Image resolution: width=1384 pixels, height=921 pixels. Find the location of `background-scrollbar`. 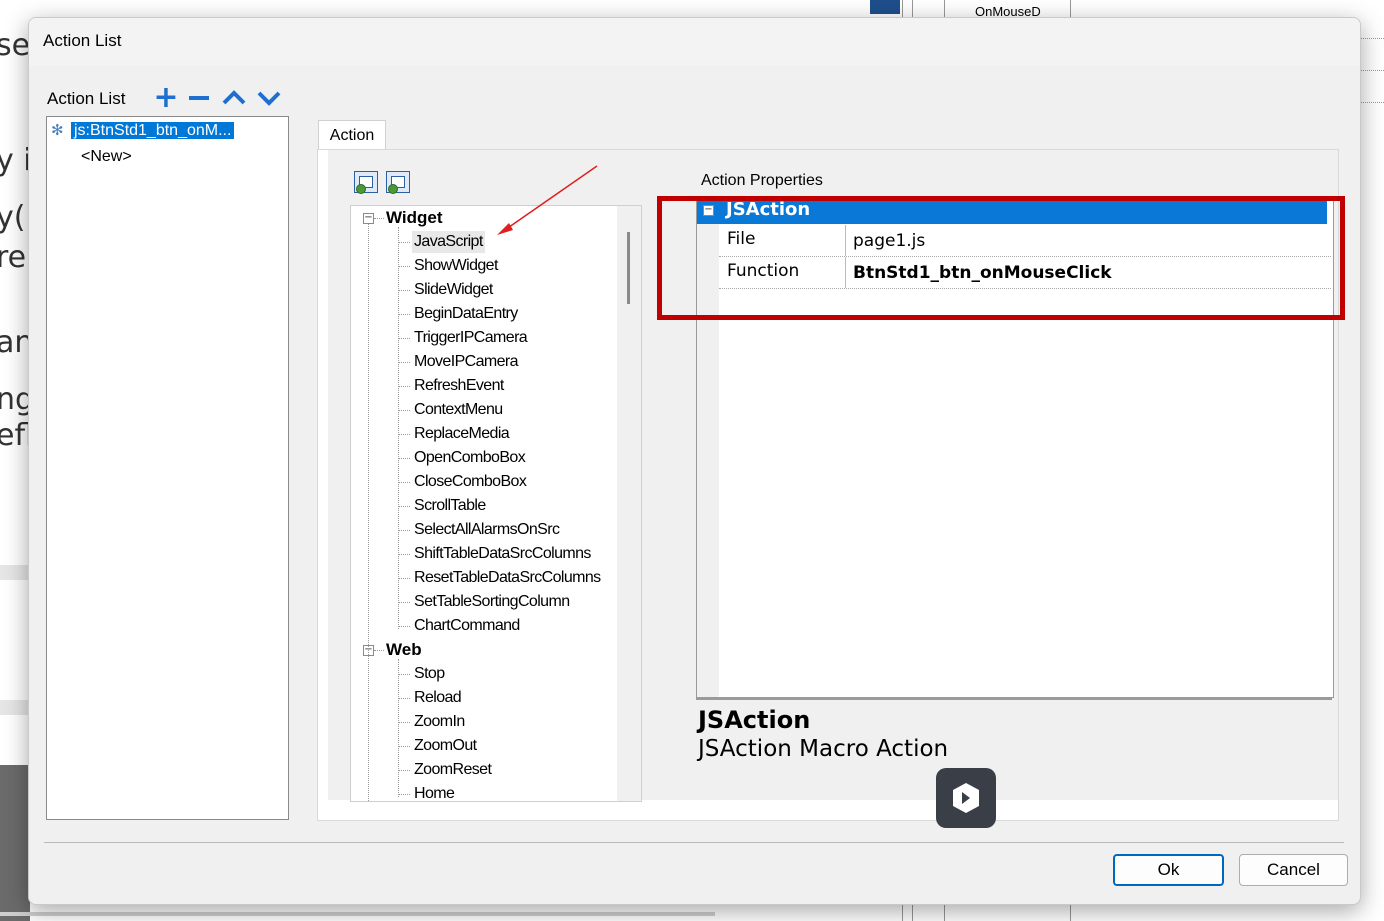

background-scrollbar is located at coordinates (357, 914).